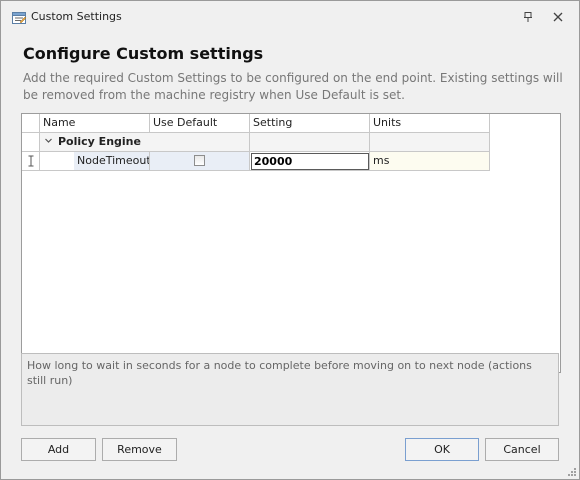 This screenshot has height=480, width=580. I want to click on grid-header: Name Use Default Setting Units, so click(256, 123).